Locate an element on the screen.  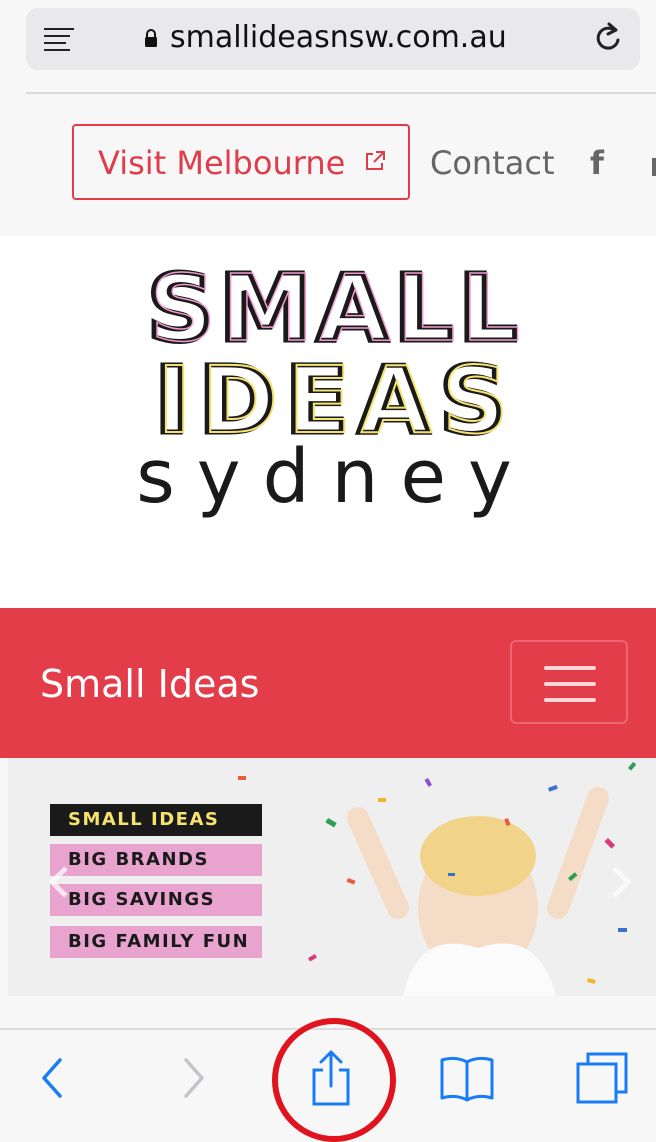
visit-melbourne-button: Visit Melbourne is located at coordinates (241, 162).